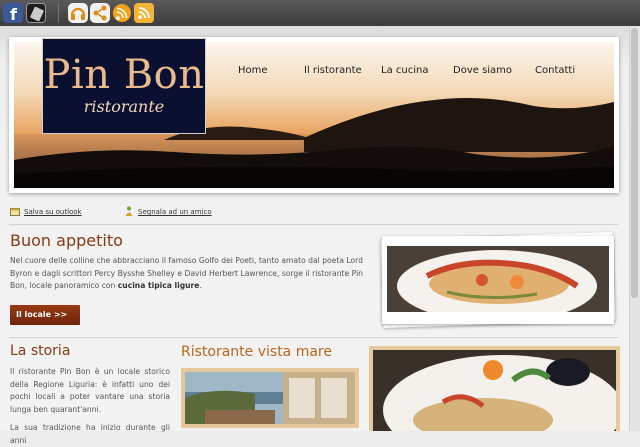  I want to click on photo-front-frame, so click(498, 280).